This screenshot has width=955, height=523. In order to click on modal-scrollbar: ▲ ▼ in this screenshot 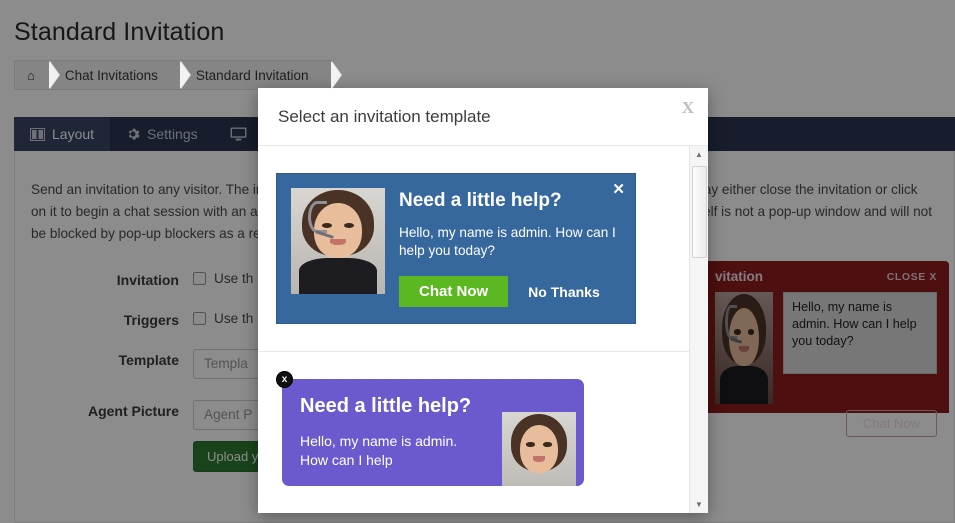, I will do `click(698, 329)`.